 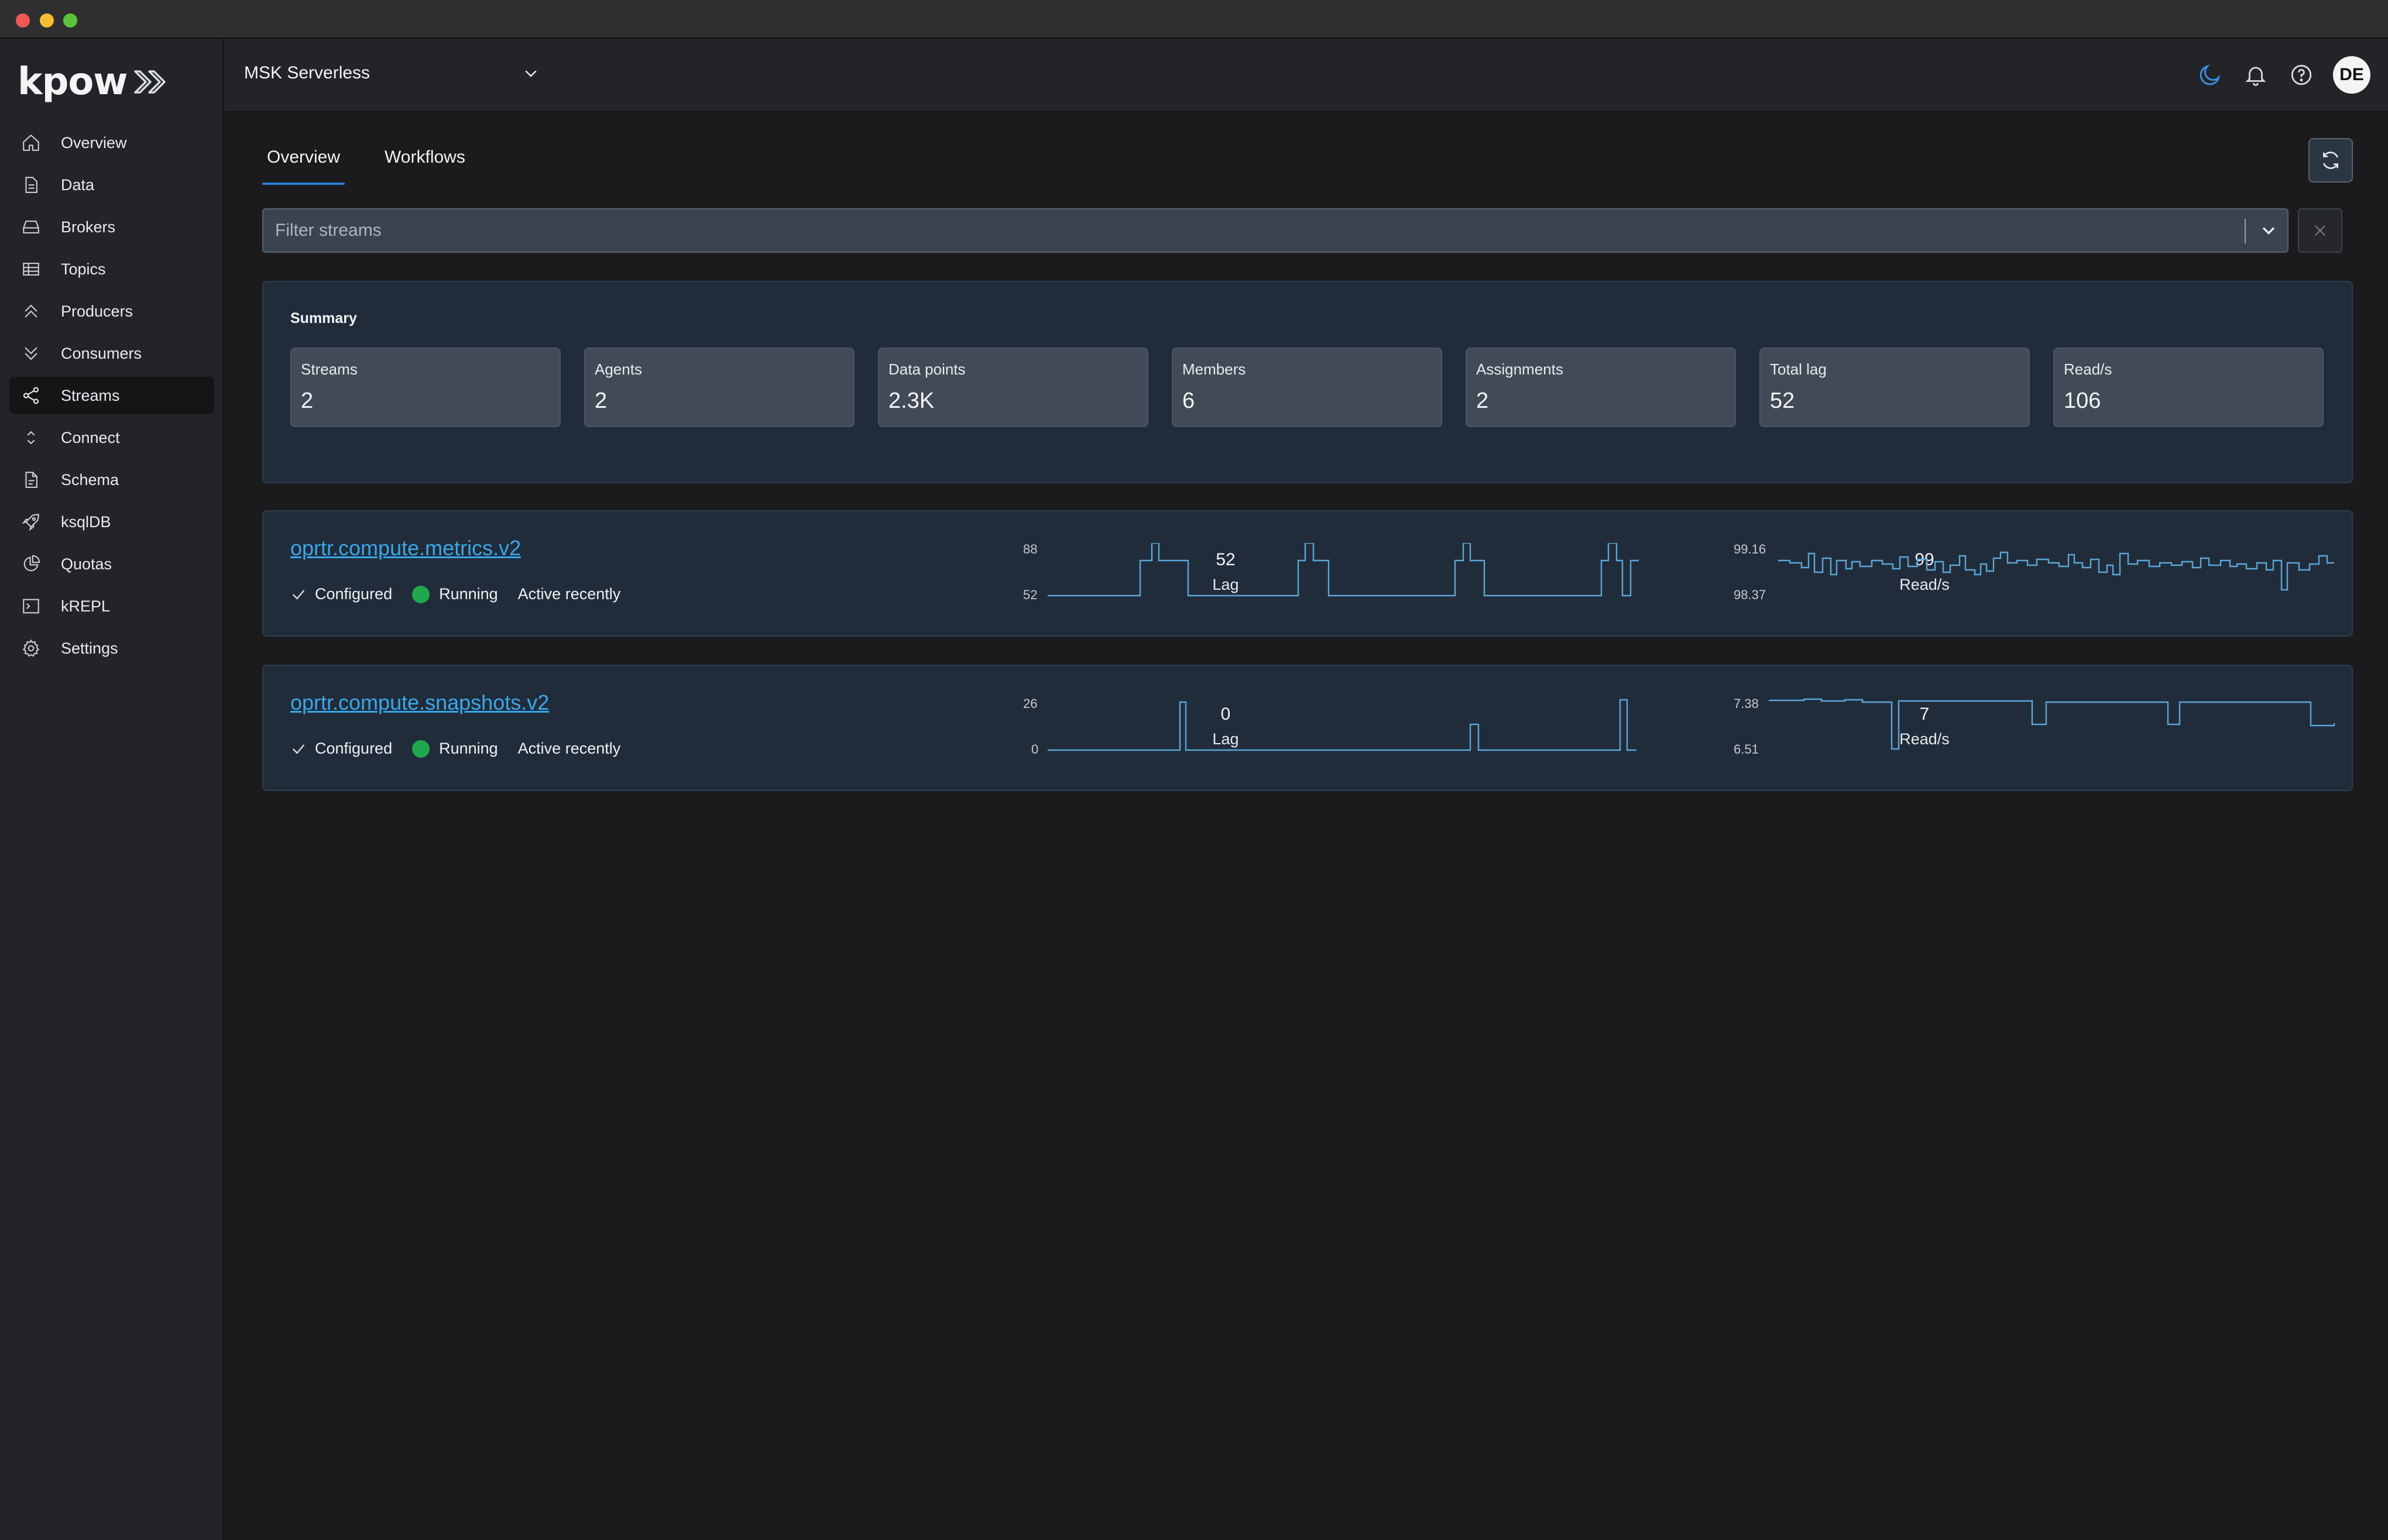 I want to click on sidebar-item-topics: Topics, so click(x=112, y=269).